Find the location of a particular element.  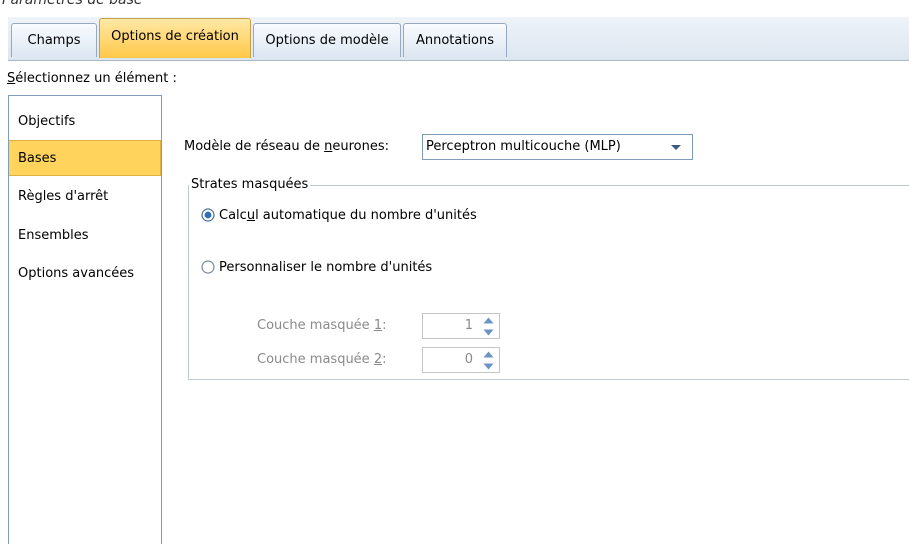

tab-label: Champs is located at coordinates (54, 40).